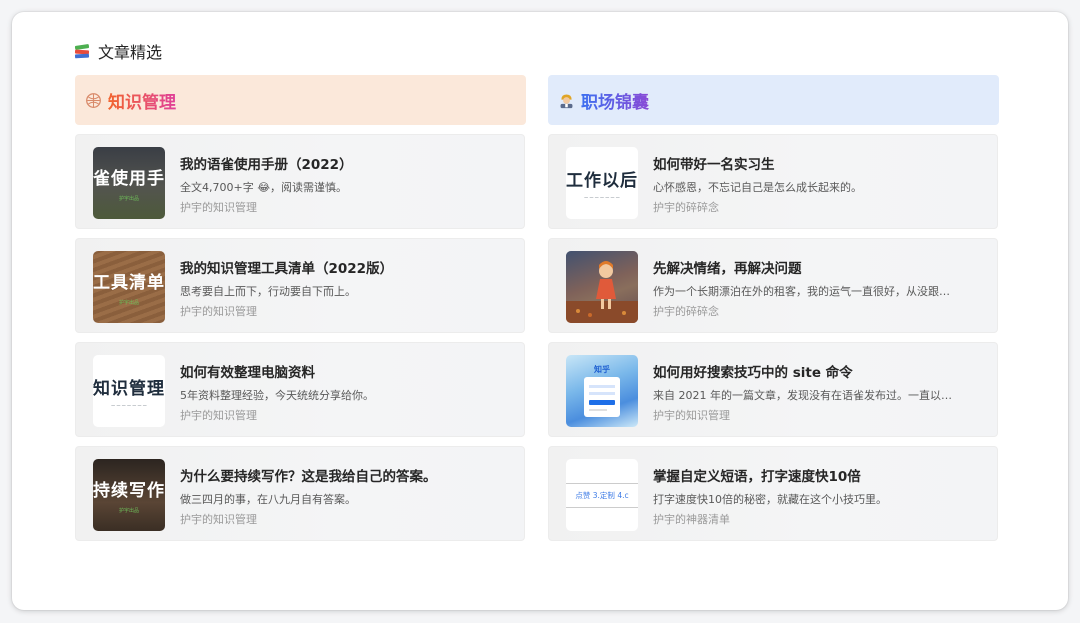 Image resolution: width=1080 pixels, height=623 pixels. I want to click on thumbnail-text: 工作以后, so click(602, 181).